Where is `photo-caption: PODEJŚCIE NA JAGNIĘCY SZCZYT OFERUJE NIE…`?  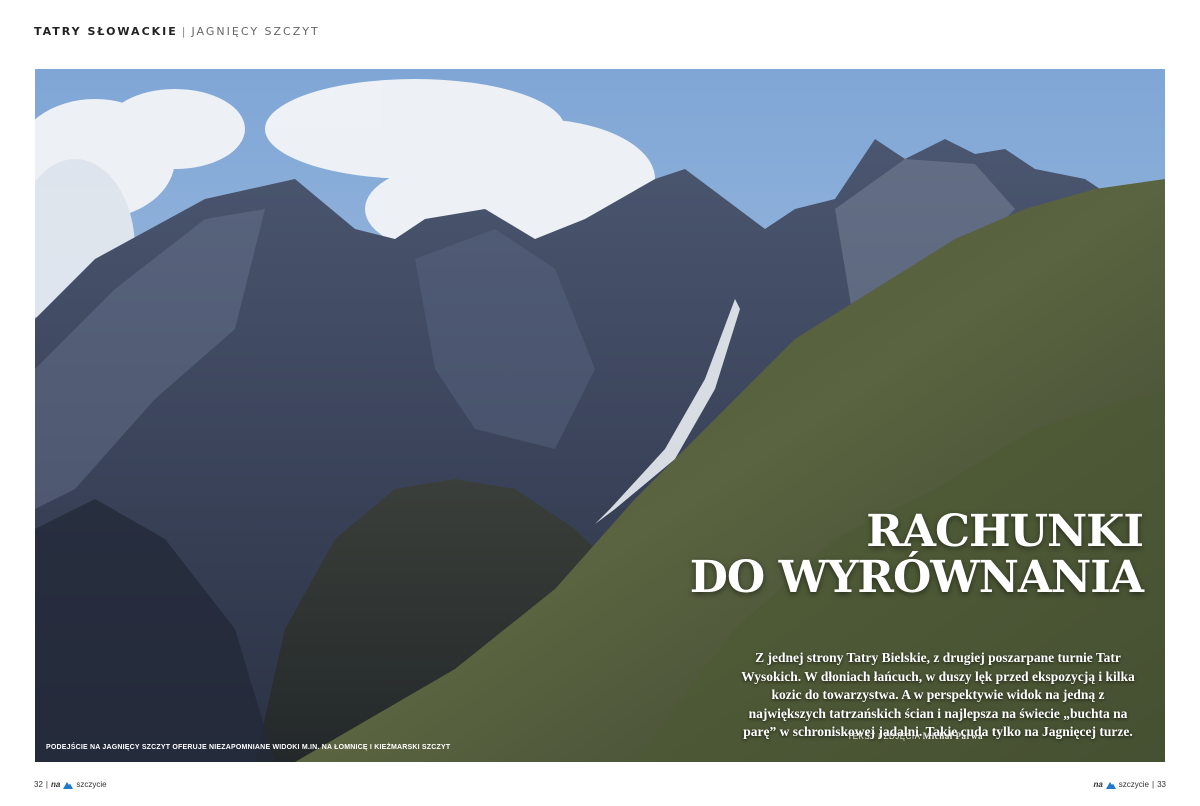
photo-caption: PODEJŚCIE NA JAGNIĘCY SZCZYT OFERUJE NIE… is located at coordinates (248, 747).